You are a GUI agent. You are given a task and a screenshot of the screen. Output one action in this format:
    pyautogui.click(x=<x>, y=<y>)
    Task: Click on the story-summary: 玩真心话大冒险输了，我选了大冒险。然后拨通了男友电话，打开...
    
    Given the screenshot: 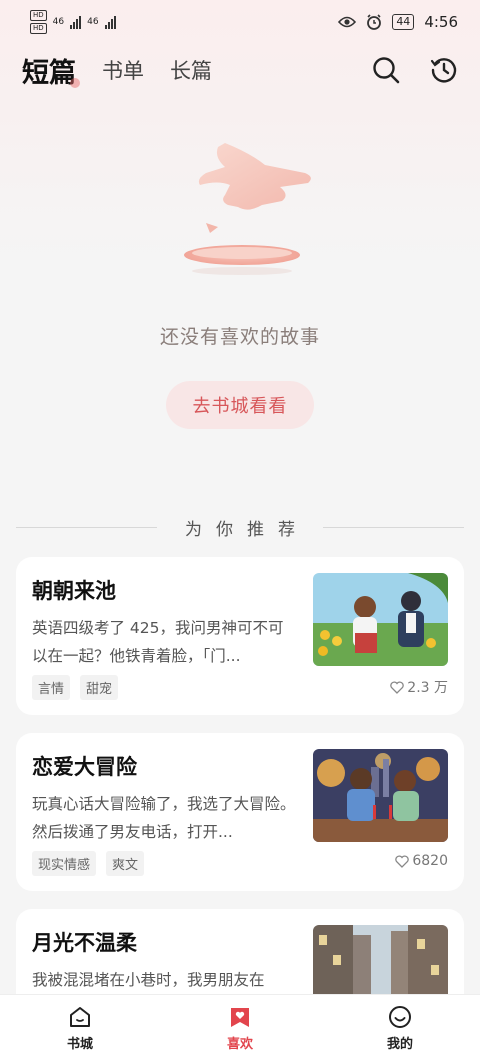 What is the action you would take?
    pyautogui.click(x=164, y=818)
    